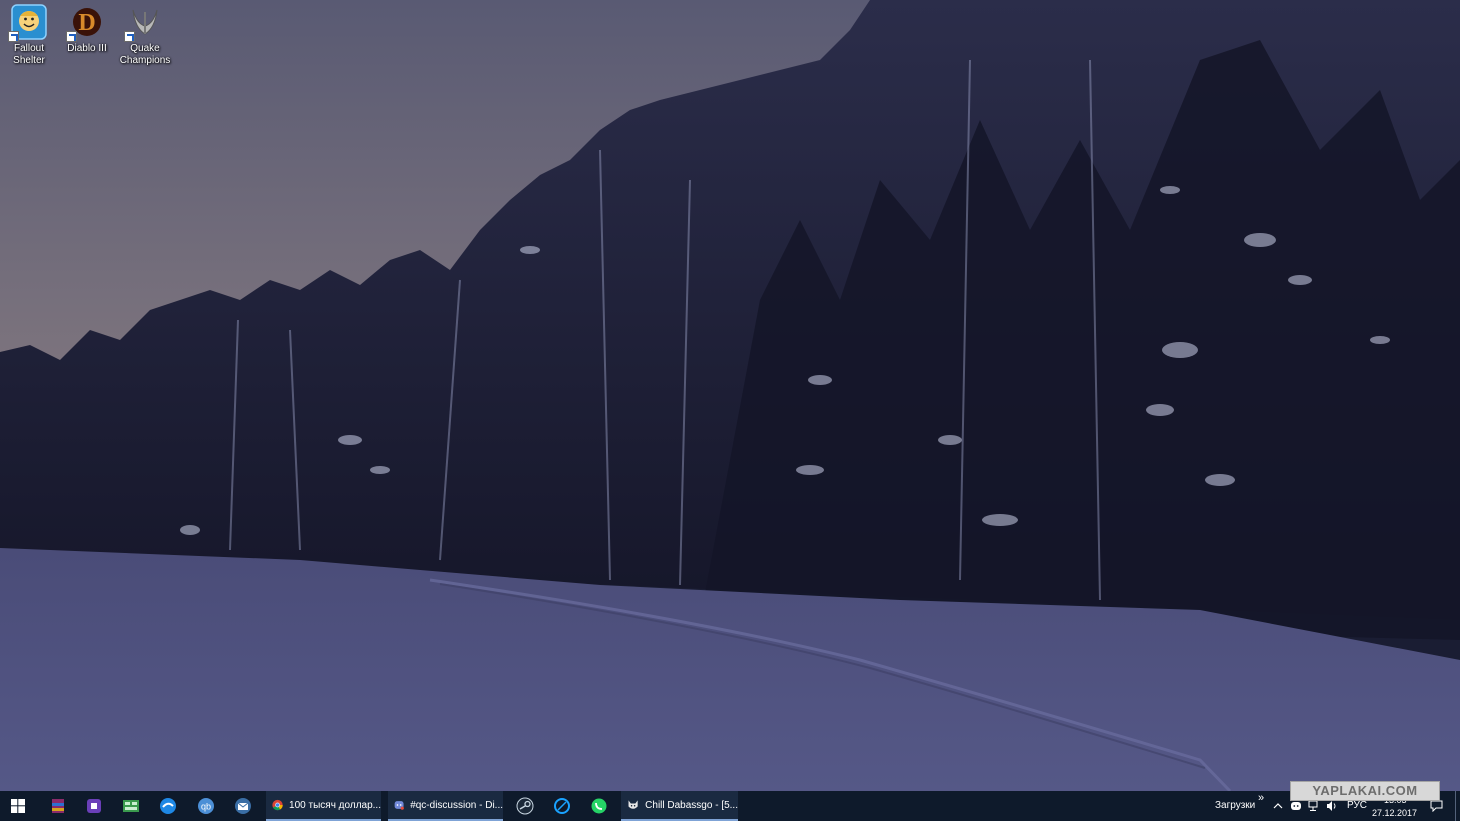  I want to click on taskbar-spreadsheet-app-button, so click(131, 806).